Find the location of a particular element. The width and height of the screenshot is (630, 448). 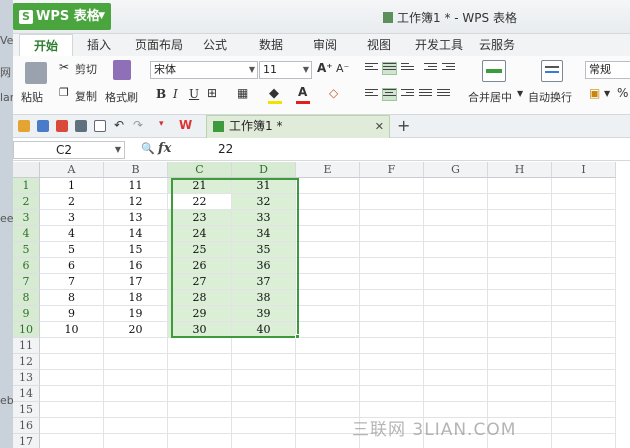

cell: 30 is located at coordinates (200, 330).